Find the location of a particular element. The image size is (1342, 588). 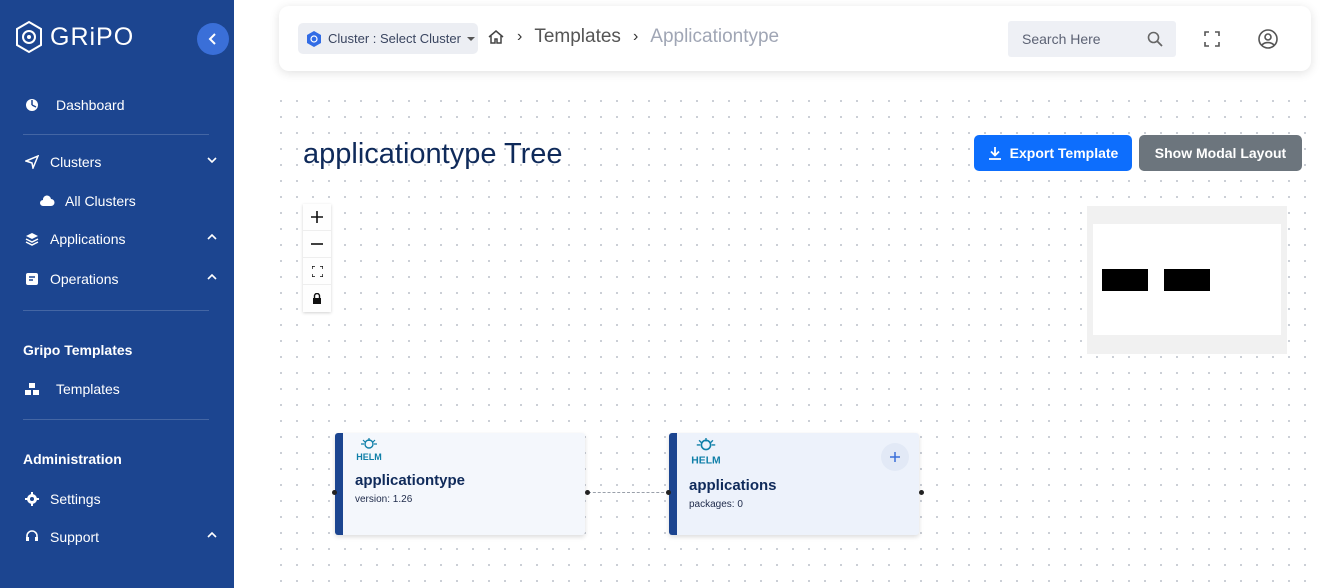

home-icon is located at coordinates (496, 37).